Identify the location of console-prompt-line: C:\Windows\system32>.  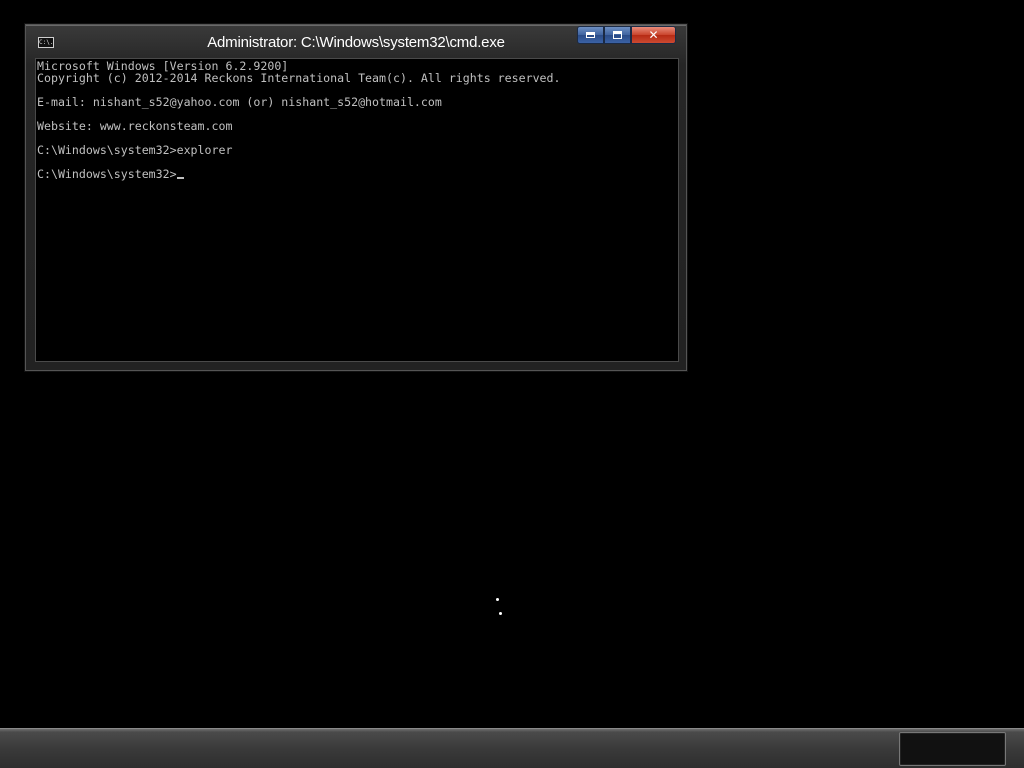
(357, 174).